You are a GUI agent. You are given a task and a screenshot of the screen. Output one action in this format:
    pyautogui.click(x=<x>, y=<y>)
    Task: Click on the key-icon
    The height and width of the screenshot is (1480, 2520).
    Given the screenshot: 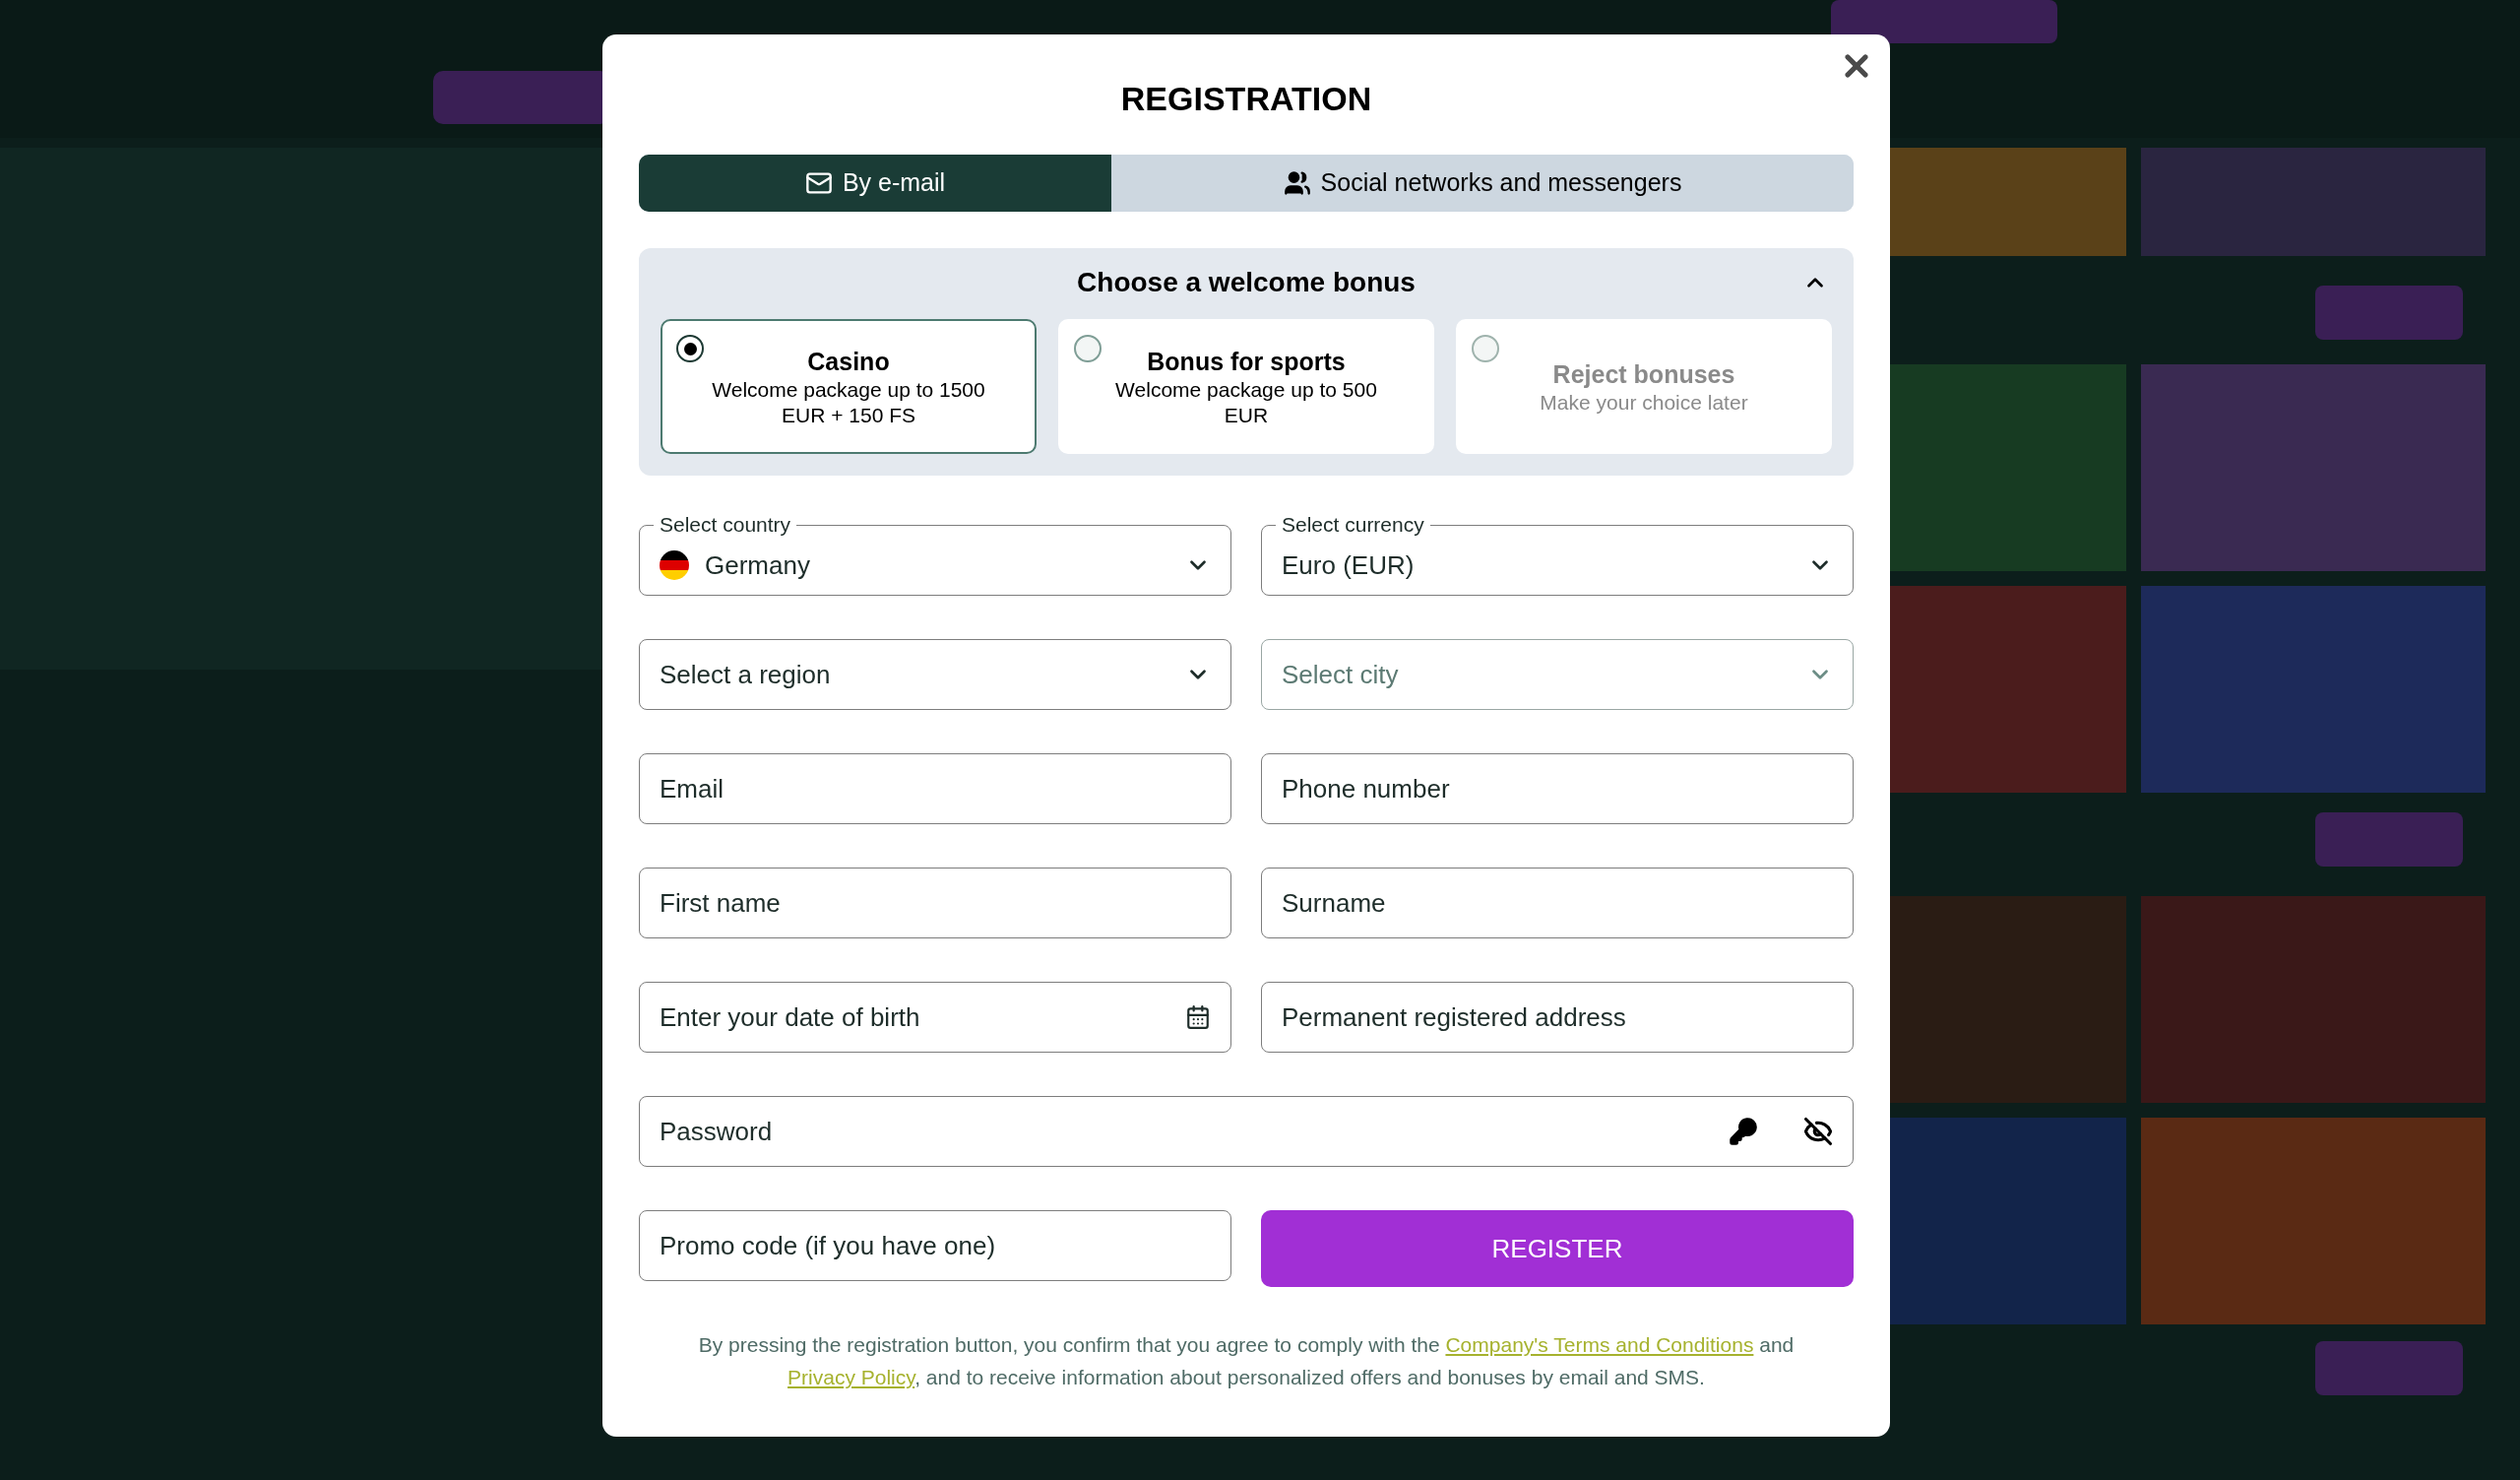 What is the action you would take?
    pyautogui.click(x=1743, y=1131)
    